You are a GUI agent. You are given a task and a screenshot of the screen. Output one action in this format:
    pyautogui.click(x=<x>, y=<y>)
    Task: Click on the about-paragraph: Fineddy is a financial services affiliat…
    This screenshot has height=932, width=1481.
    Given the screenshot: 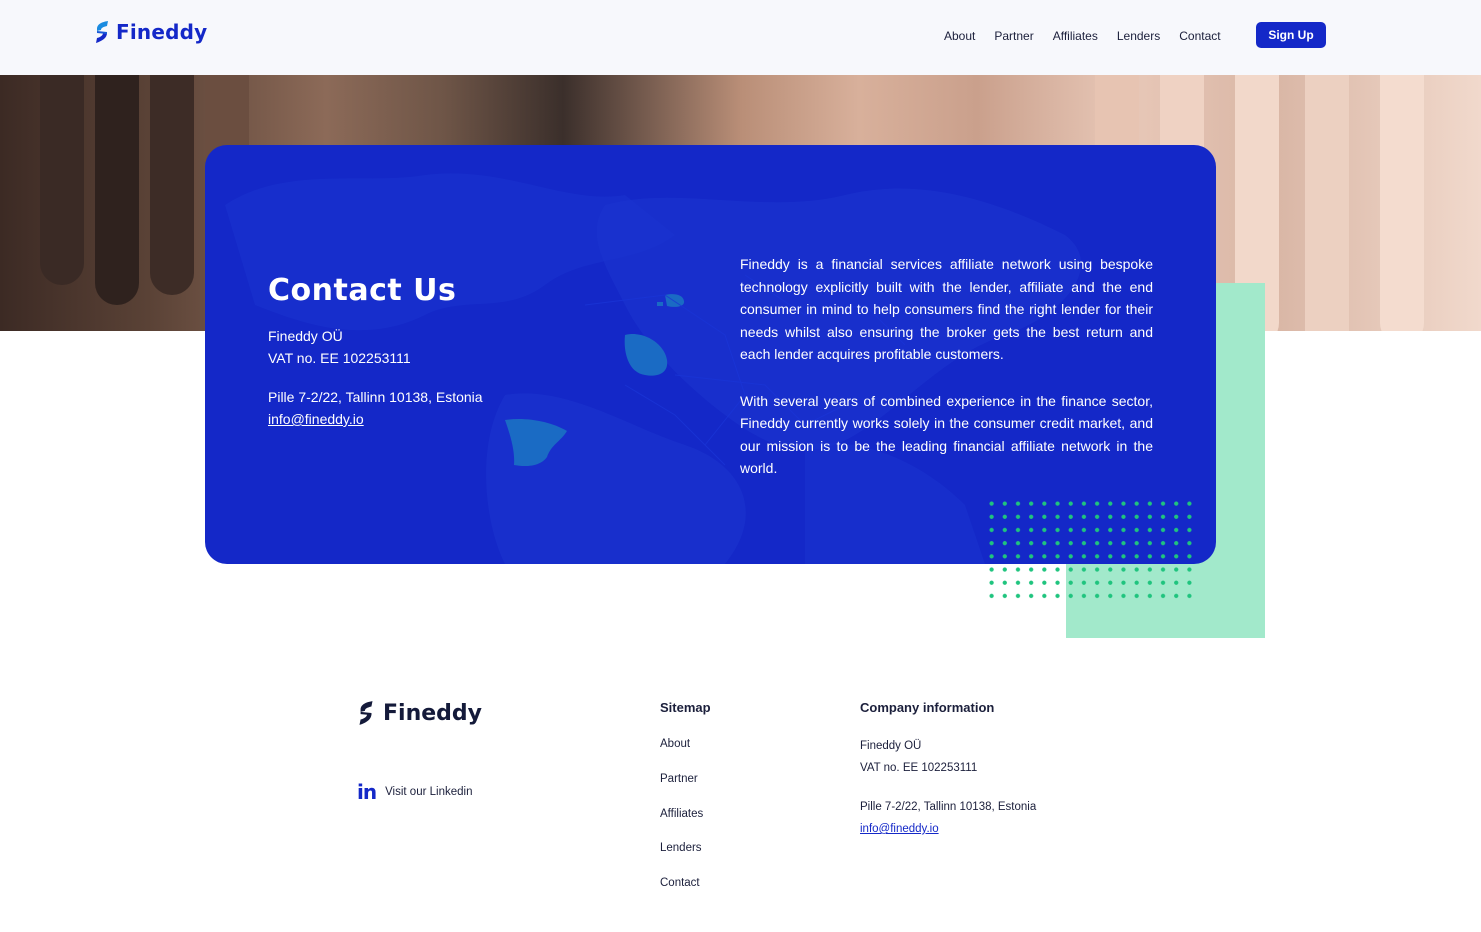 What is the action you would take?
    pyautogui.click(x=946, y=309)
    